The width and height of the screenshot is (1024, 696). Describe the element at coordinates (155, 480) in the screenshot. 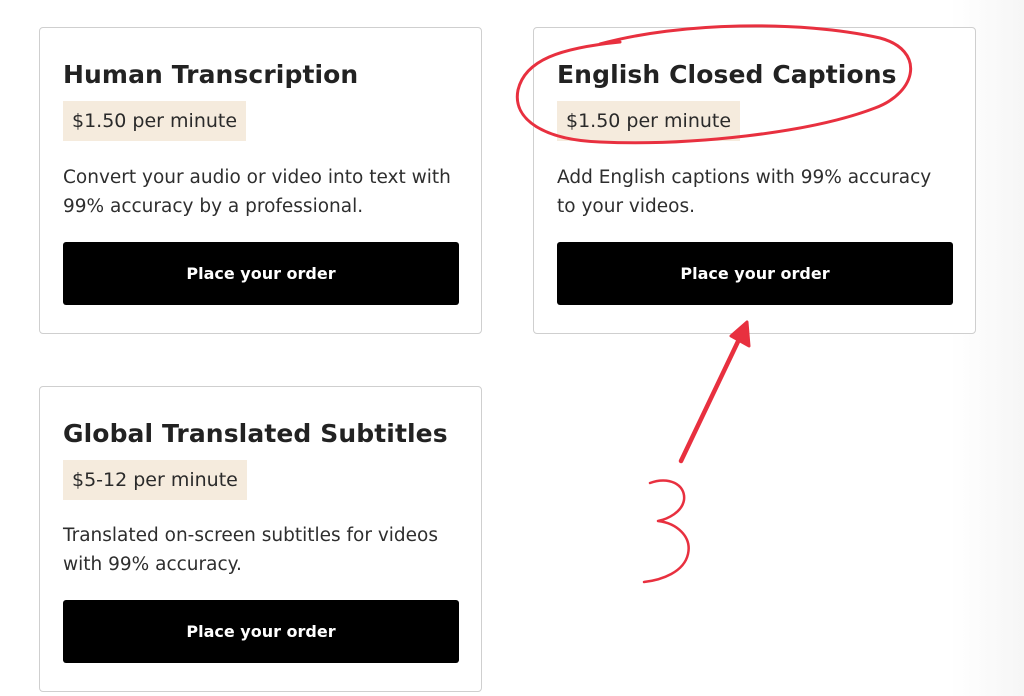

I see `price-badge: $5-12 per minute` at that location.